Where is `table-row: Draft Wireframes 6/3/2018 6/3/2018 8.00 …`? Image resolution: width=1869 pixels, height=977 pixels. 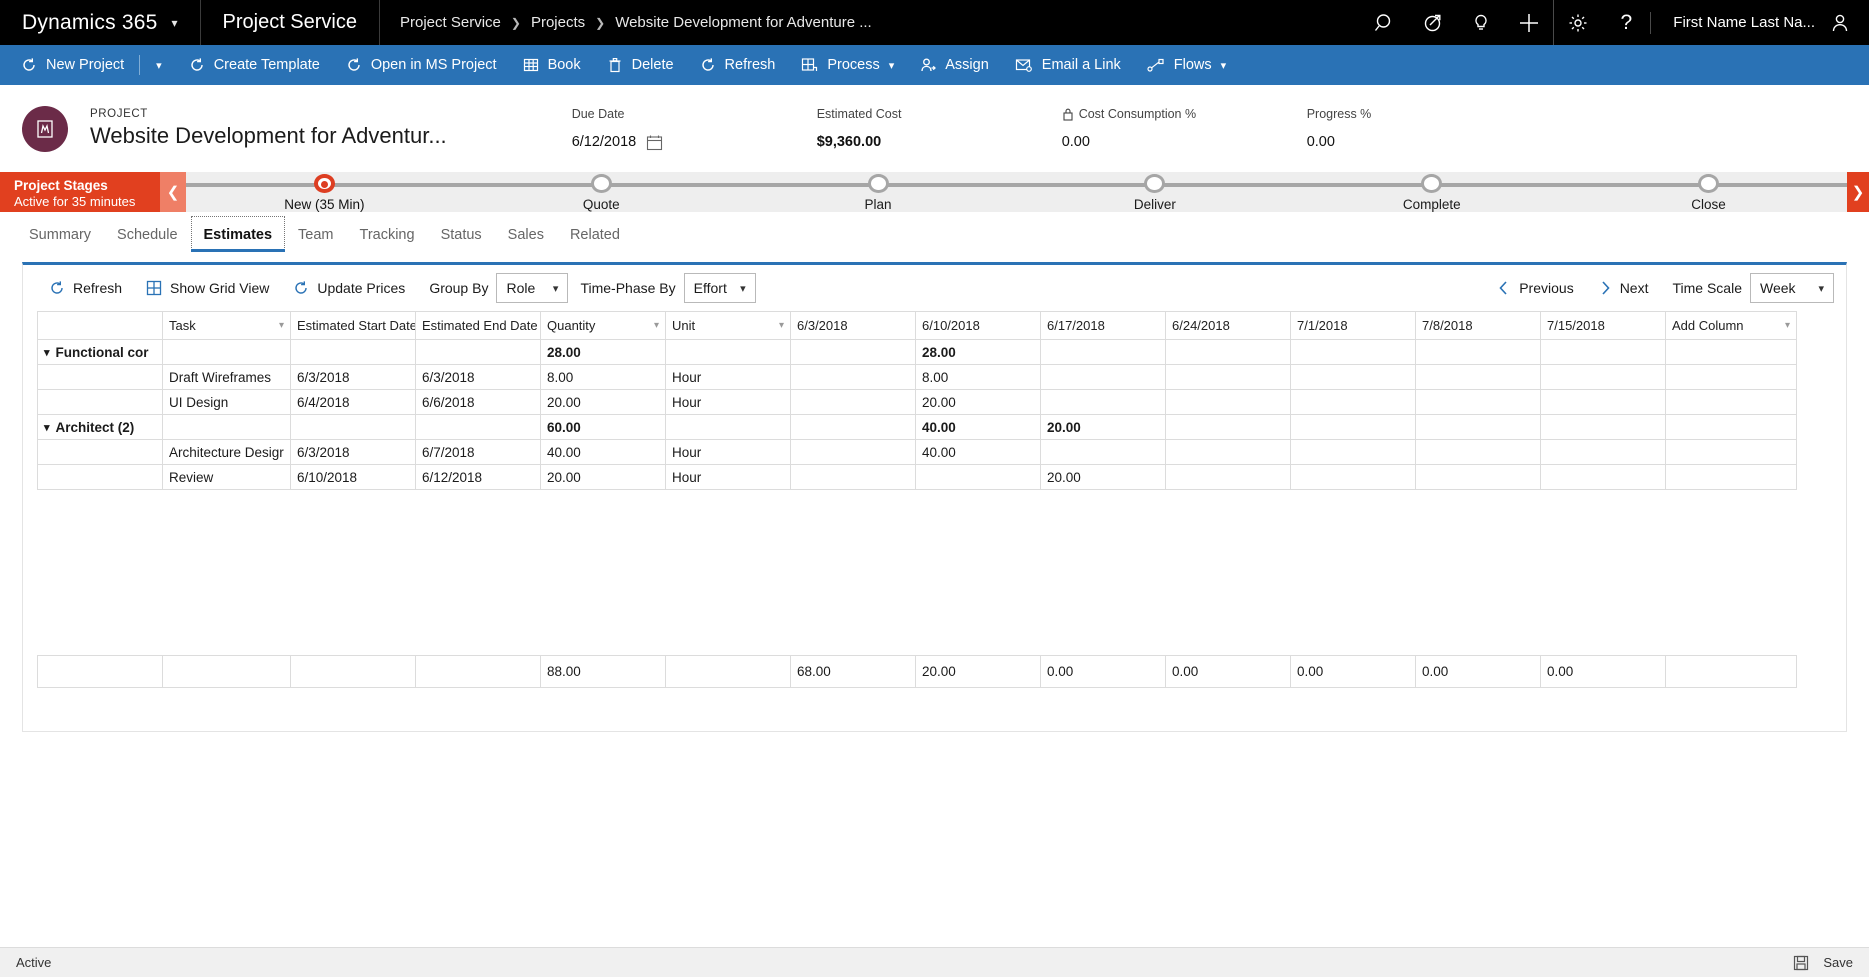 table-row: Draft Wireframes 6/3/2018 6/3/2018 8.00 … is located at coordinates (917, 377).